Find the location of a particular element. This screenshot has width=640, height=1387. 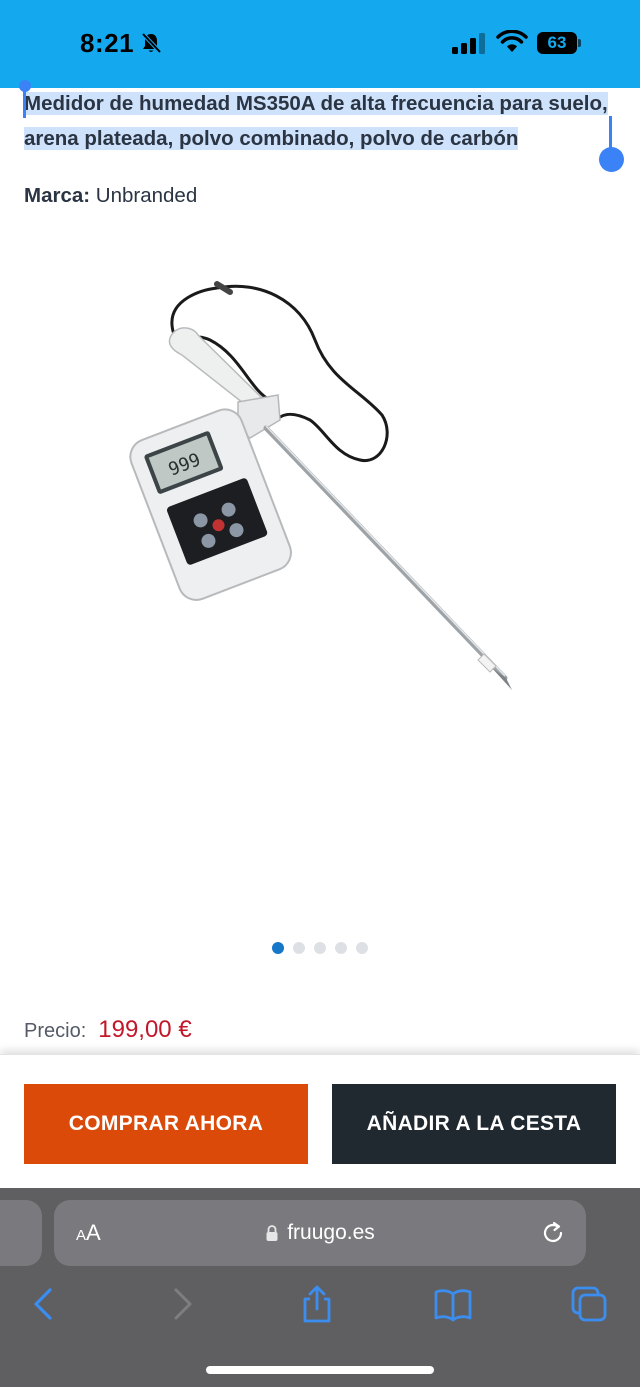

price-row: Precio: 199,00 € is located at coordinates (108, 1030).